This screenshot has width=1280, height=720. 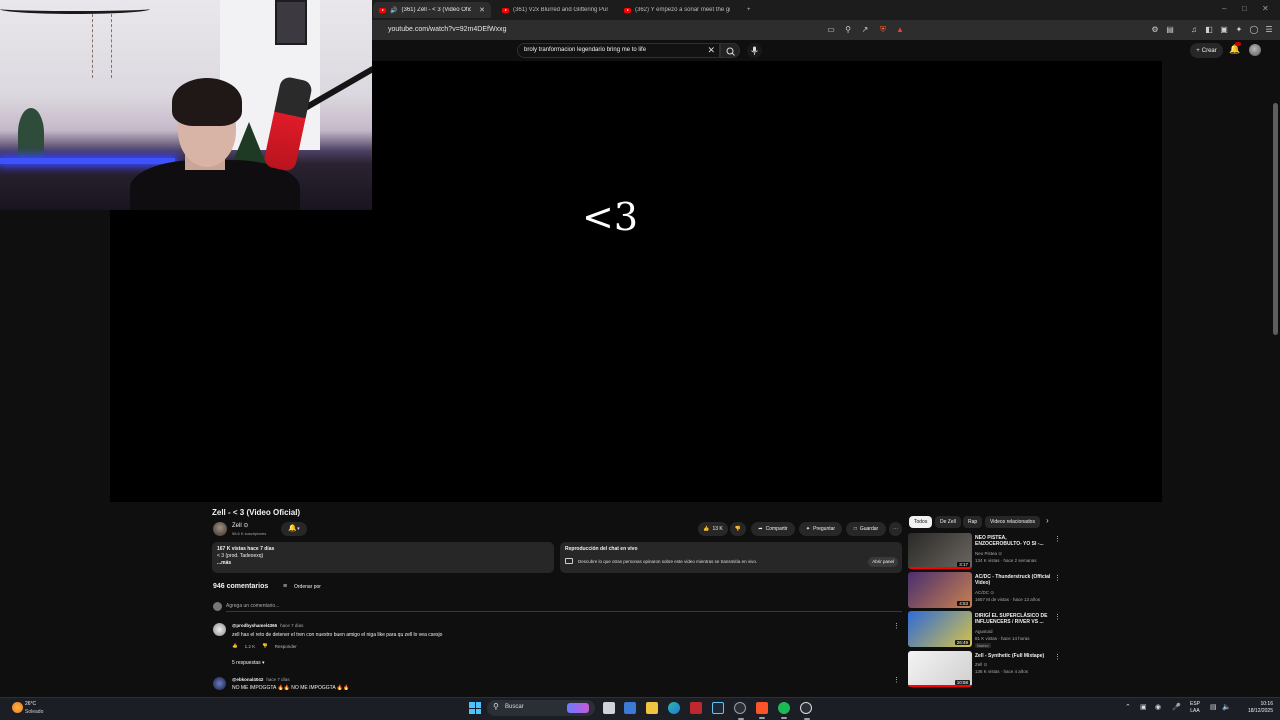 I want to click on notification-badge, so click(x=1238, y=44).